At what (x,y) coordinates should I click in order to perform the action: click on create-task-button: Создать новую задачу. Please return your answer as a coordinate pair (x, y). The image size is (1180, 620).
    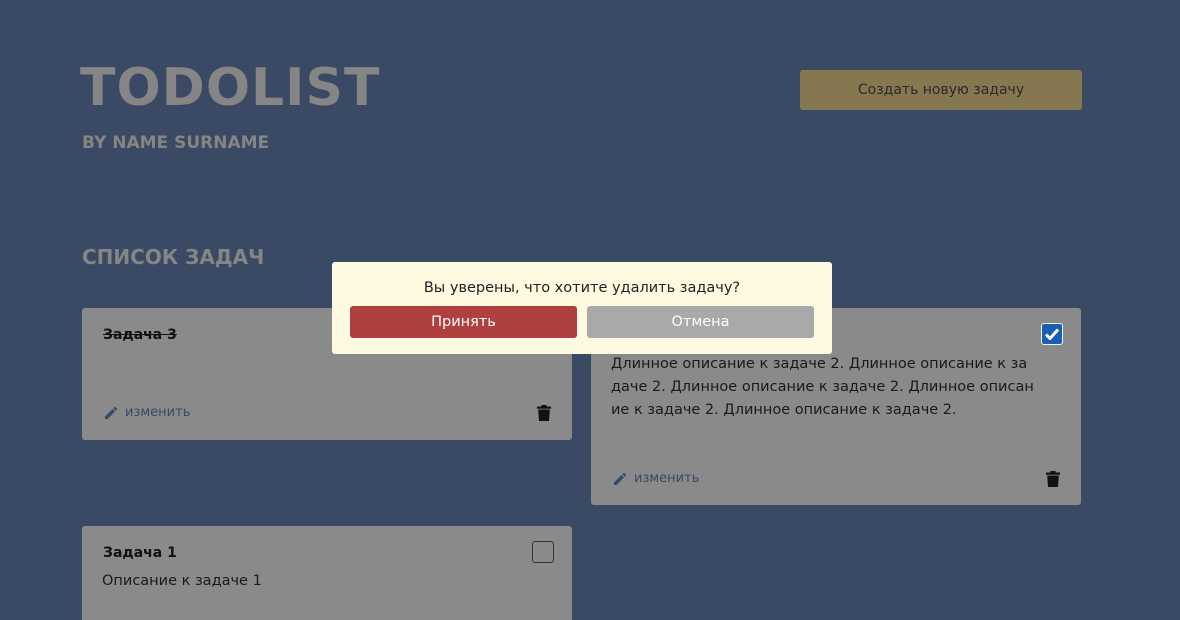
    Looking at the image, I should click on (941, 90).